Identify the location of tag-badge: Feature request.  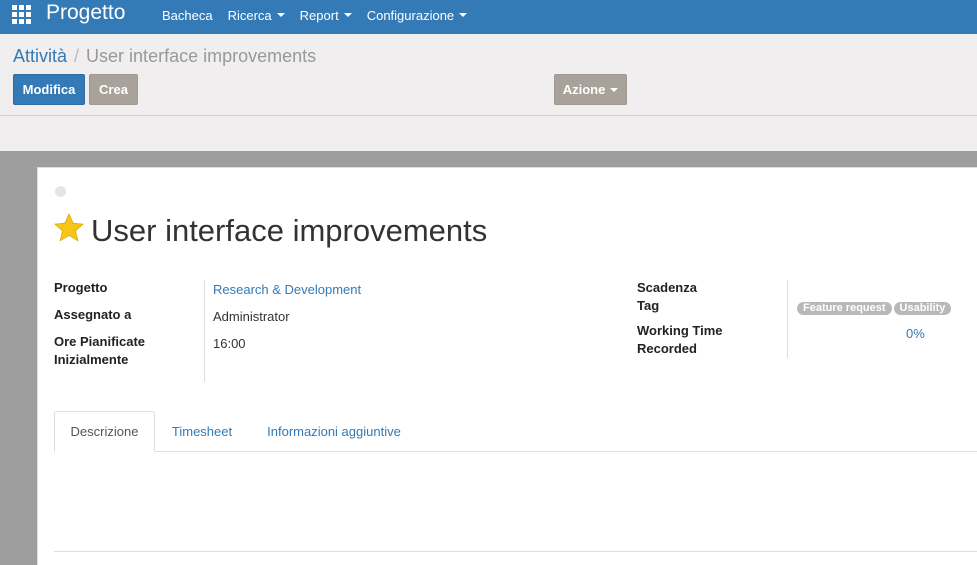
(844, 308).